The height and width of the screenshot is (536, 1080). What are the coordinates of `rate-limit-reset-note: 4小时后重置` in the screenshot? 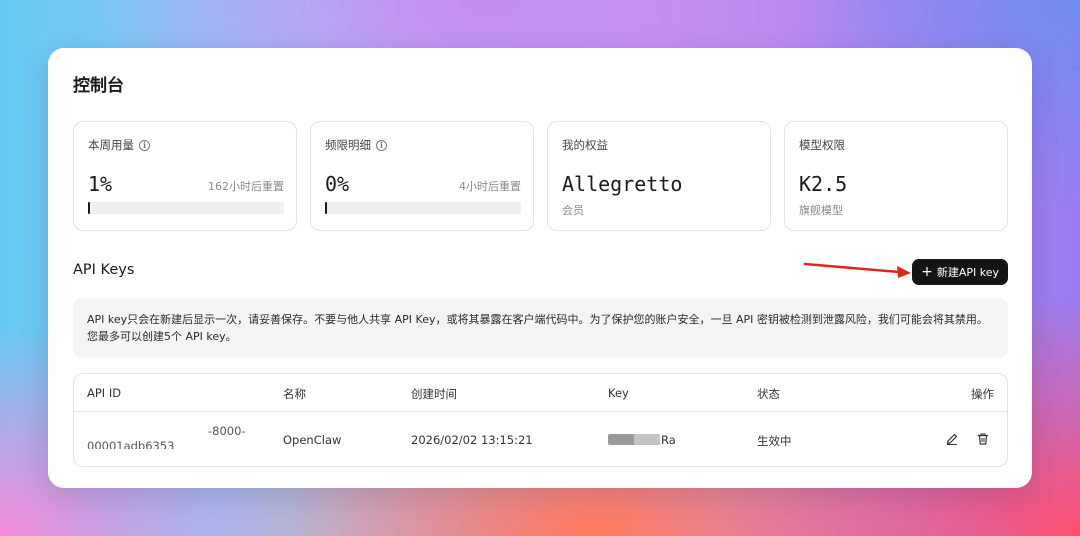 It's located at (490, 186).